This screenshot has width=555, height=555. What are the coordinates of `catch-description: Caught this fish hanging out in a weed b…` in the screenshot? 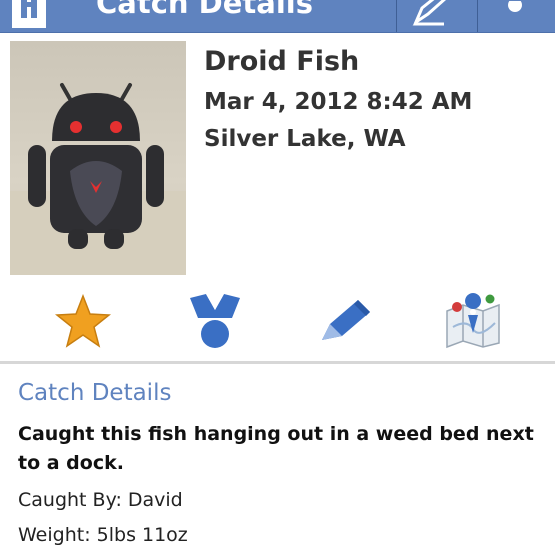 It's located at (276, 448).